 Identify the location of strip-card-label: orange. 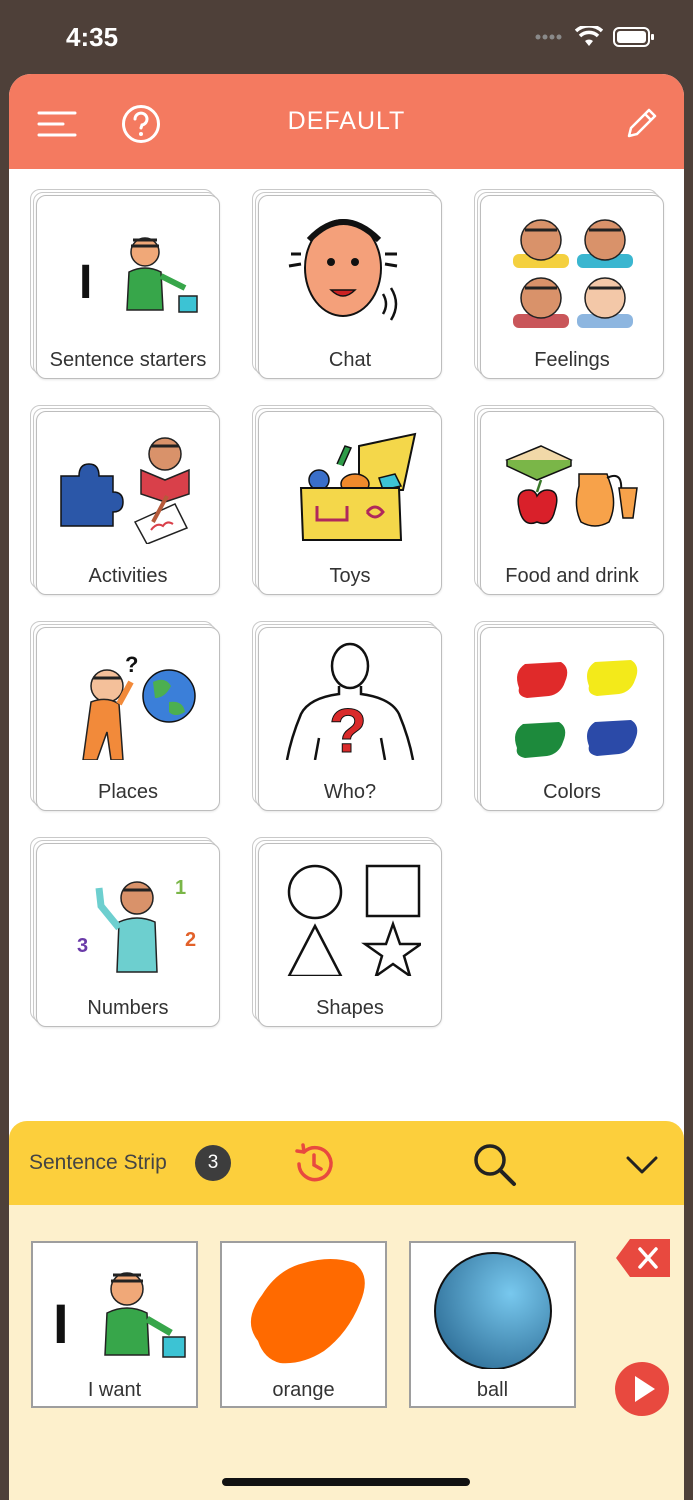
(303, 1390).